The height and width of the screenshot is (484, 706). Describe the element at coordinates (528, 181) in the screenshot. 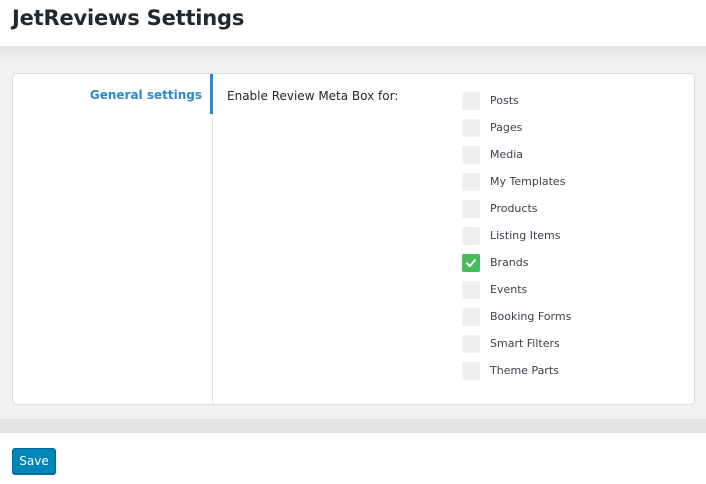

I see `checkbox-label: My Templates` at that location.